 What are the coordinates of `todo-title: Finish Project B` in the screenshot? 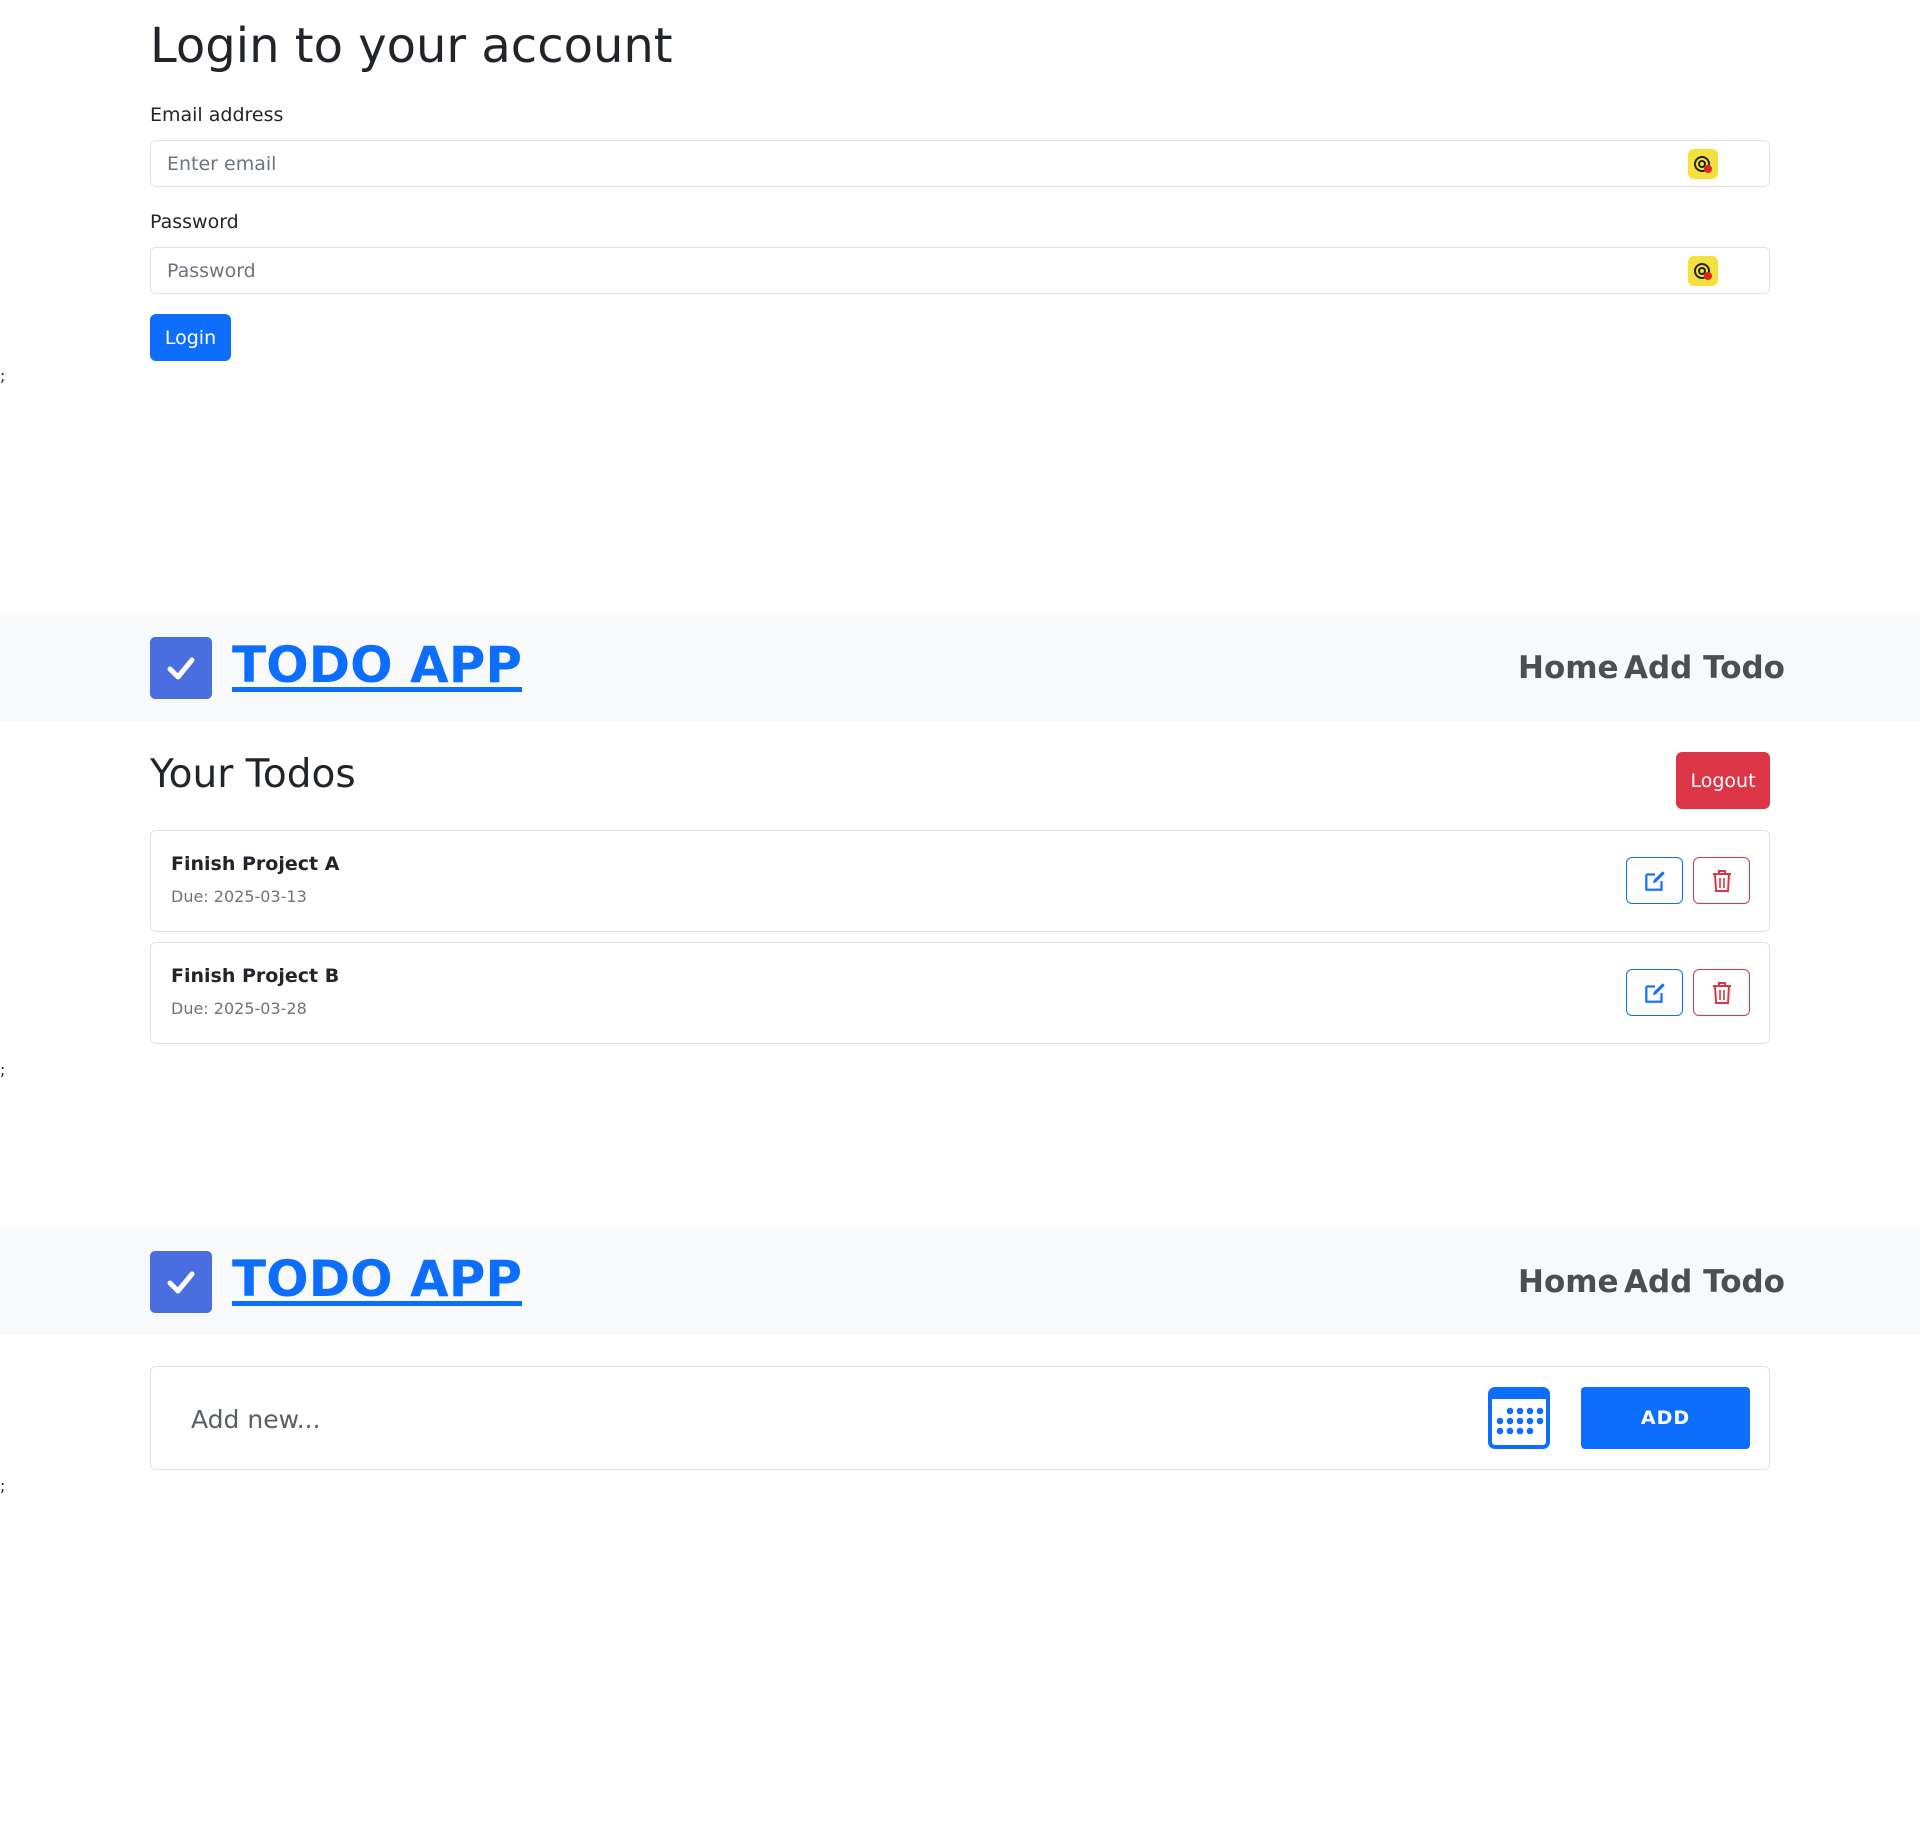 It's located at (255, 976).